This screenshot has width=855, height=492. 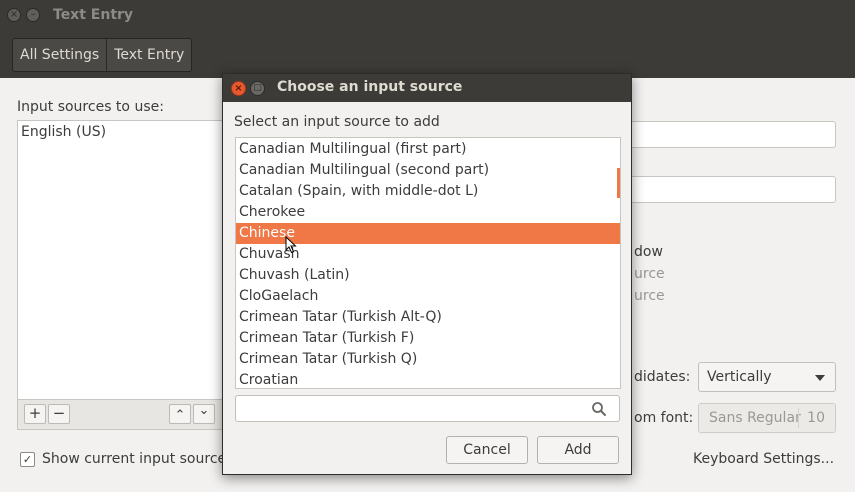 I want to click on custom-font-button: Sans Regular 10, so click(x=767, y=418).